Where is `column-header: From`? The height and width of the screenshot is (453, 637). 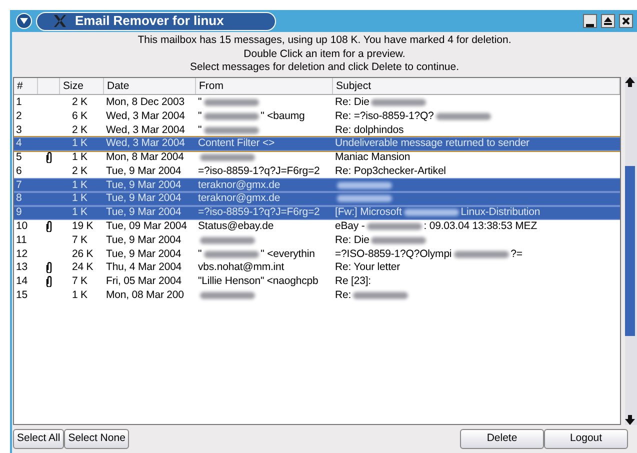
column-header: From is located at coordinates (264, 86).